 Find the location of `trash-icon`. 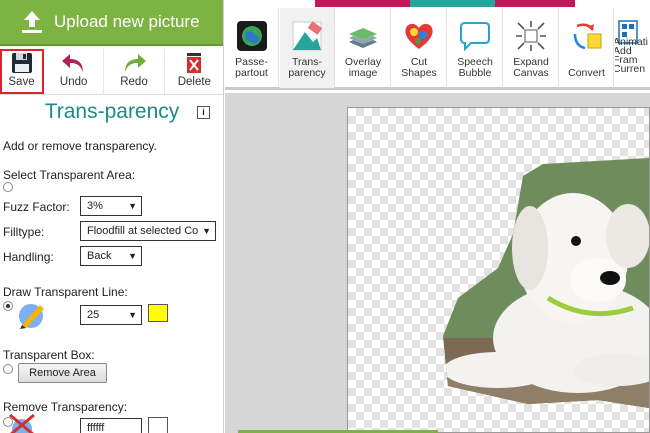

trash-icon is located at coordinates (194, 63).